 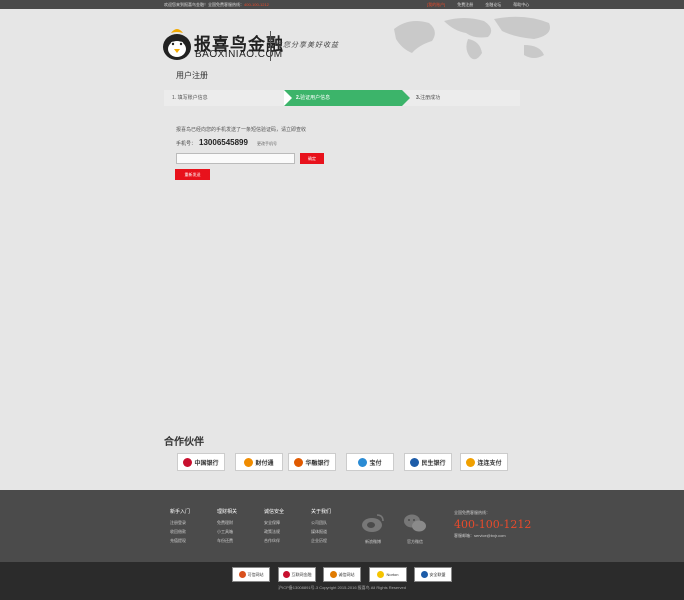 What do you see at coordinates (317, 463) in the screenshot?
I see `partner-name: 华融银行` at bounding box center [317, 463].